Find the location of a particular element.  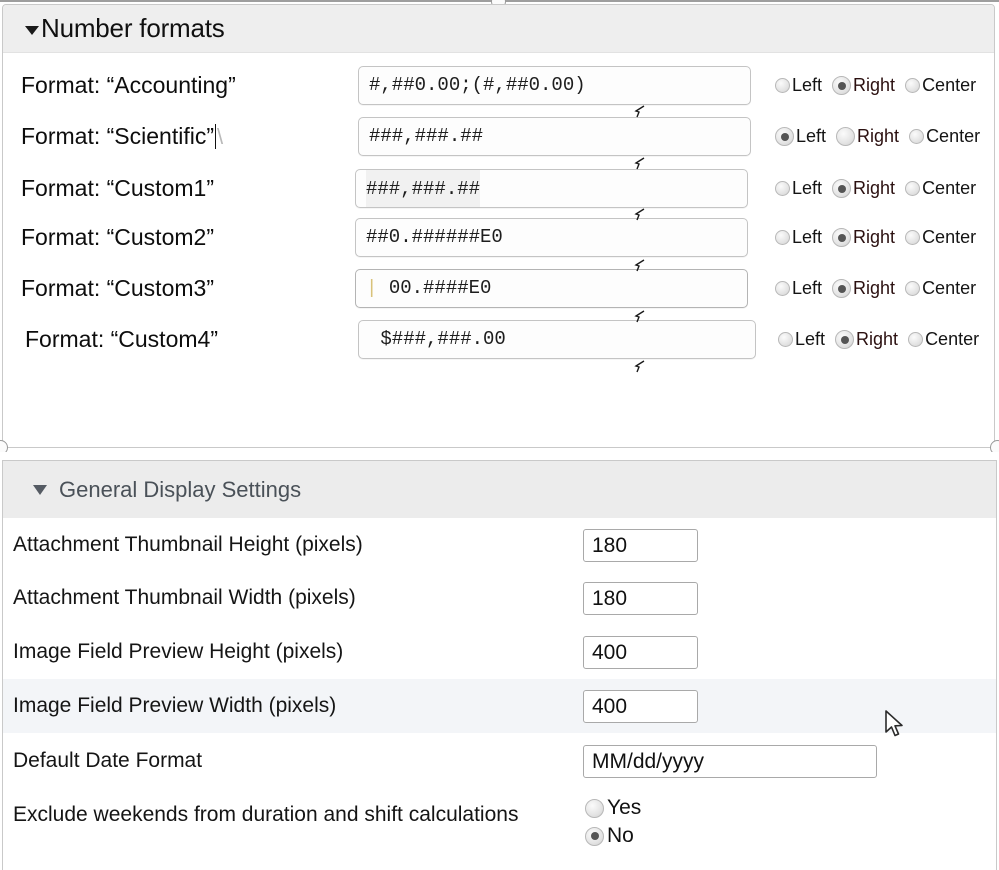

format-label: Format: “Custom3” is located at coordinates (117, 288).